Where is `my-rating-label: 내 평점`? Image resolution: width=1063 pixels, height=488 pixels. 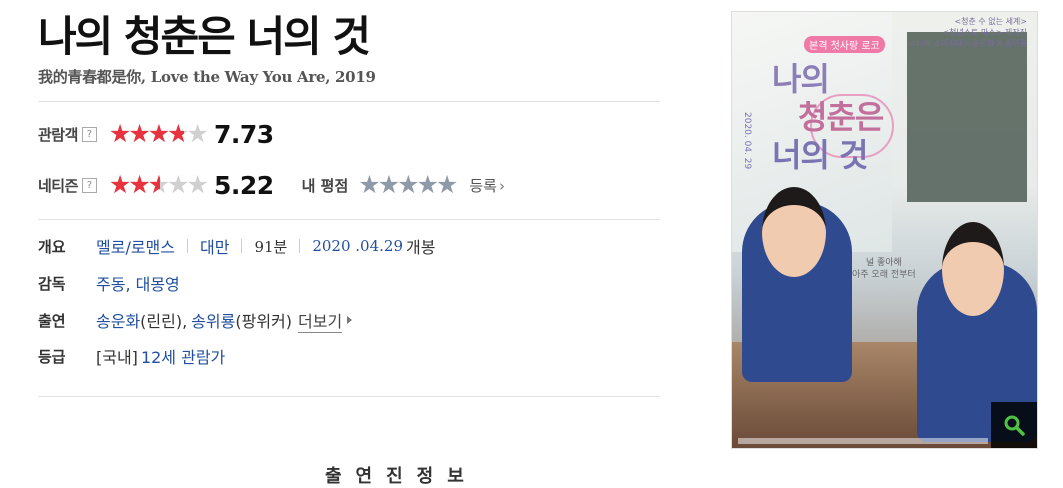
my-rating-label: 내 평점 is located at coordinates (325, 185).